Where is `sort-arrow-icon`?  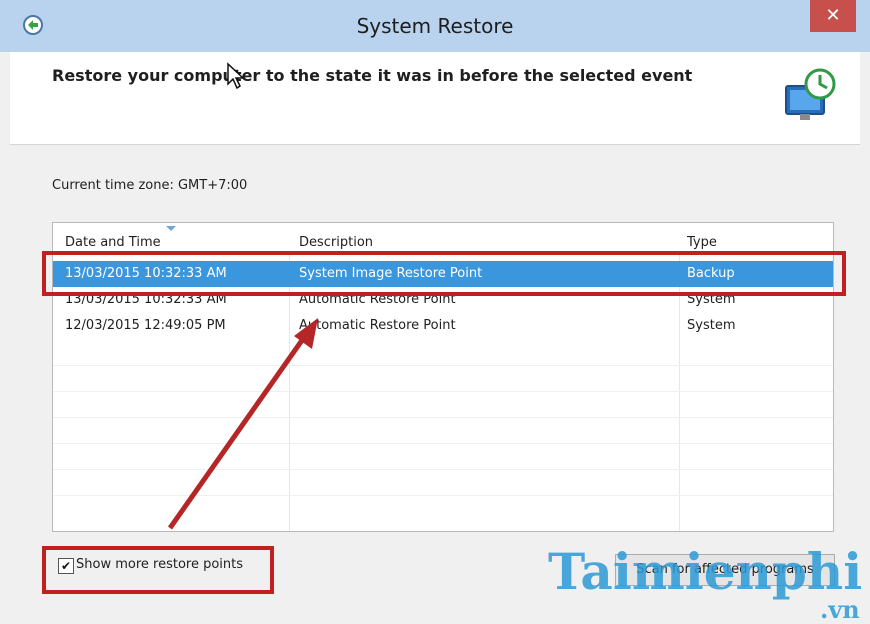
sort-arrow-icon is located at coordinates (171, 228).